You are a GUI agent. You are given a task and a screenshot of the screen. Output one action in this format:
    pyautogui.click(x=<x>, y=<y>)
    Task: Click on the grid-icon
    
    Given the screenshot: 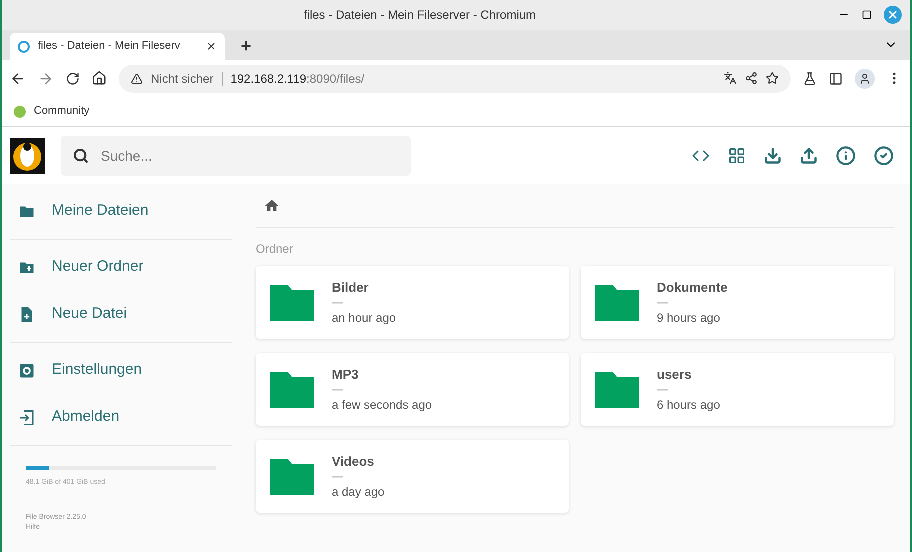 What is the action you would take?
    pyautogui.click(x=737, y=155)
    